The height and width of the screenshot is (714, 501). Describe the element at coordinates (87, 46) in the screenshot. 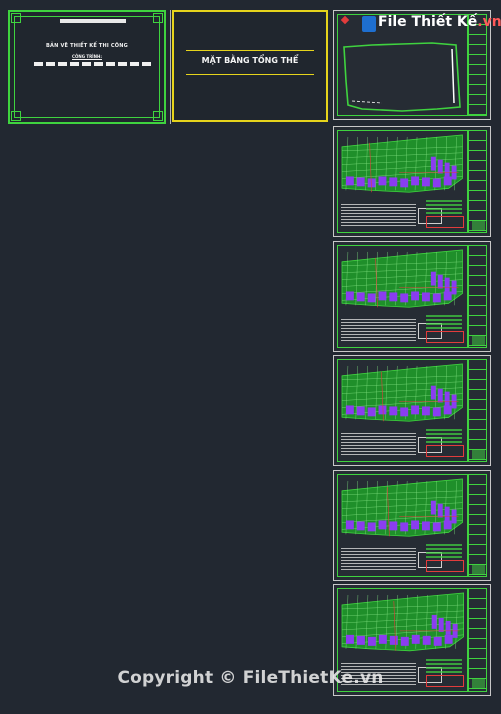

I see `cover-title: BẢN VẼ THIẾT KẾ THI CÔNG` at that location.